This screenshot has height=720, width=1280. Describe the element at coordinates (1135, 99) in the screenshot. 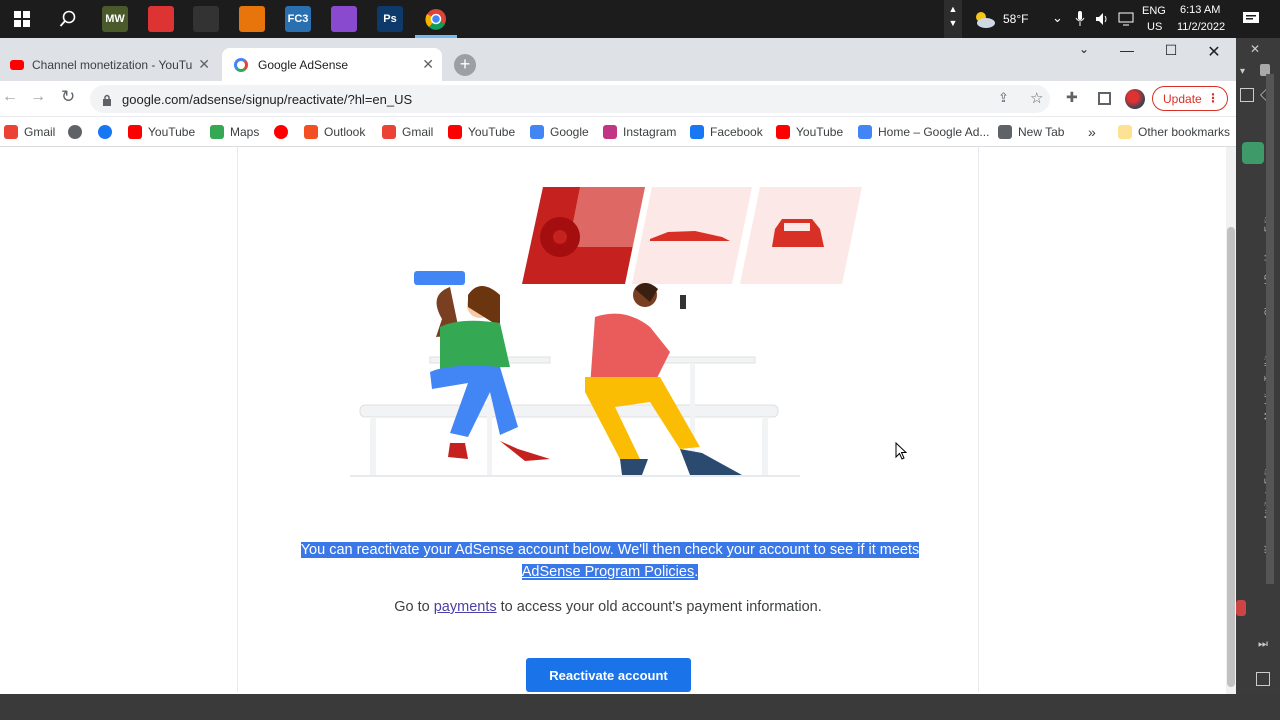

I see `profile-avatar` at that location.